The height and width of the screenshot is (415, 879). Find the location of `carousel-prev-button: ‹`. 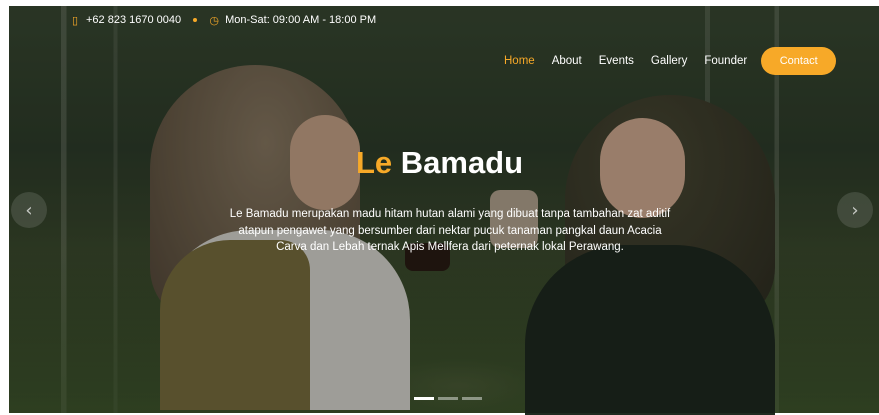

carousel-prev-button: ‹ is located at coordinates (29, 210).